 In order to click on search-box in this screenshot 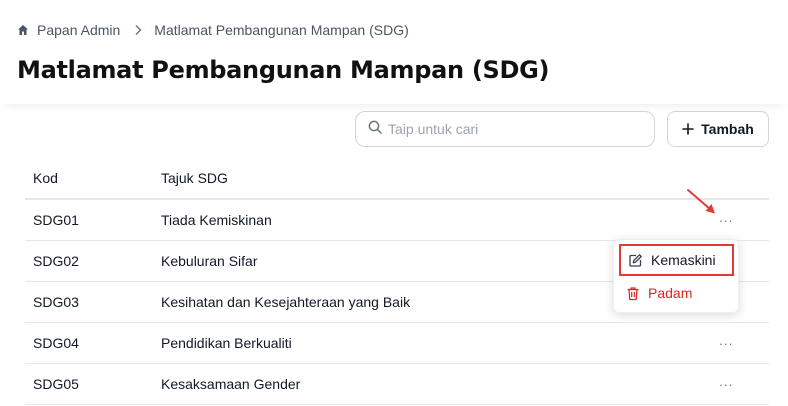, I will do `click(505, 129)`.